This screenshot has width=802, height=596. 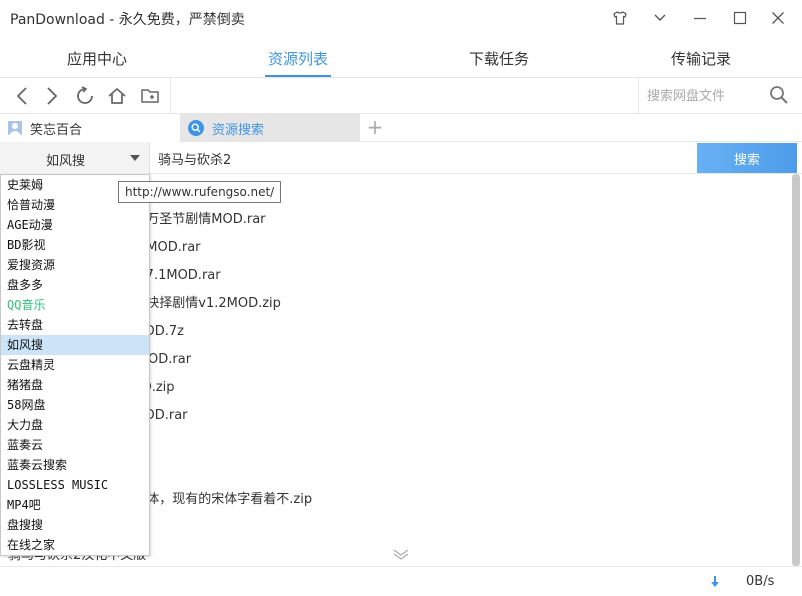 What do you see at coordinates (401, 57) in the screenshot?
I see `main-tabs: 应用中心 资源列表 下载任务 传输记录` at bounding box center [401, 57].